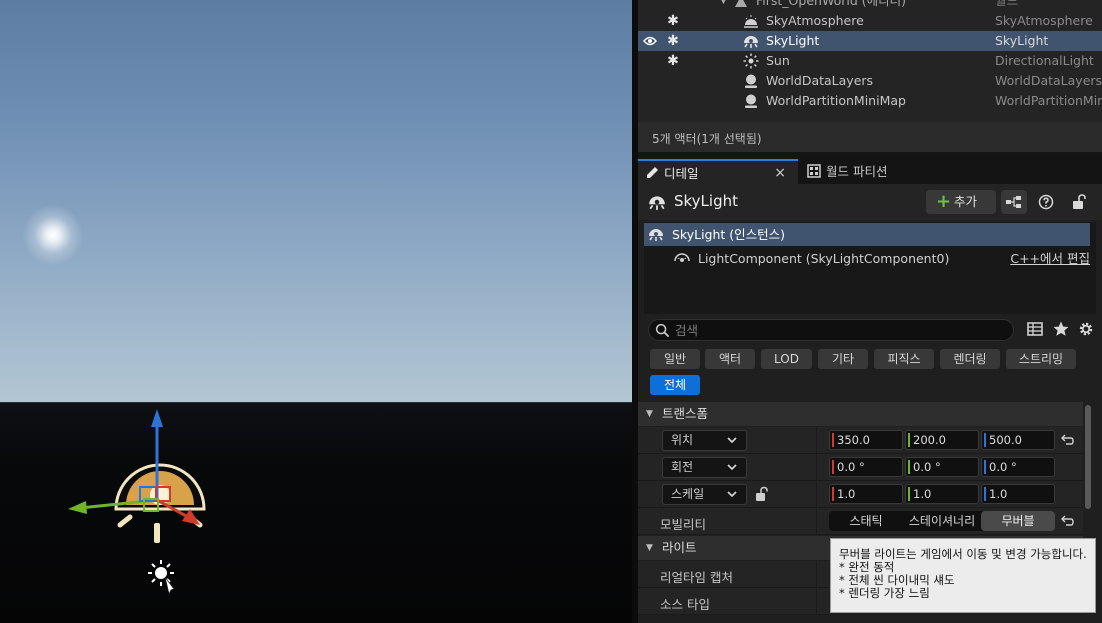 The height and width of the screenshot is (623, 1102). What do you see at coordinates (679, 547) in the screenshot?
I see `category-label: 라이트` at bounding box center [679, 547].